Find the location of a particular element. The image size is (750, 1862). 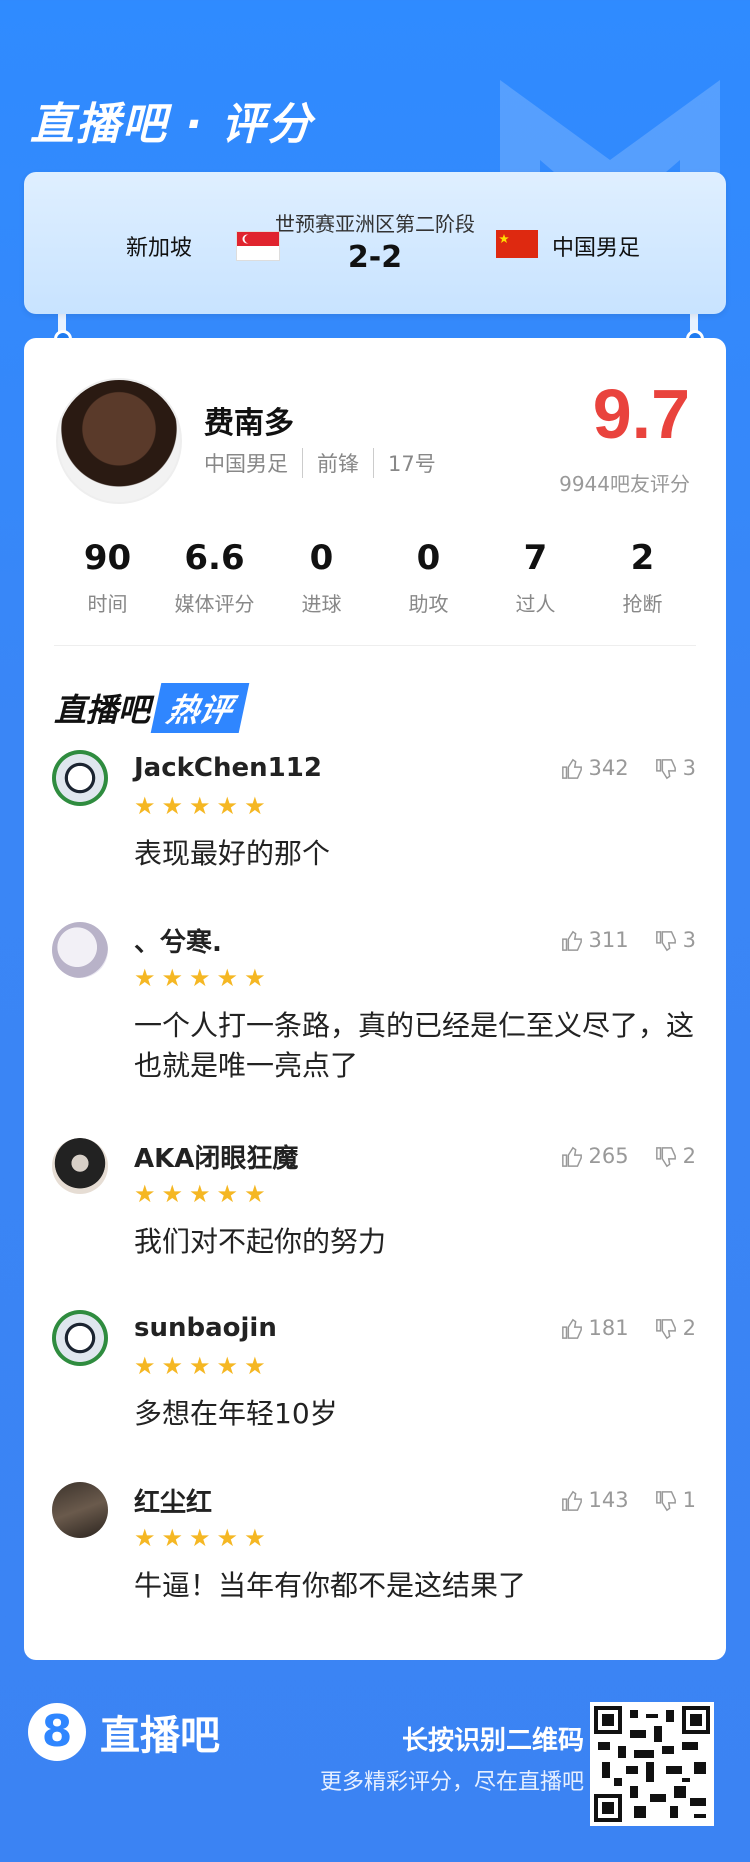

comment-item: JackChen112 342 3 ★★★★★ 表现最好的那个 is located at coordinates (375, 834).